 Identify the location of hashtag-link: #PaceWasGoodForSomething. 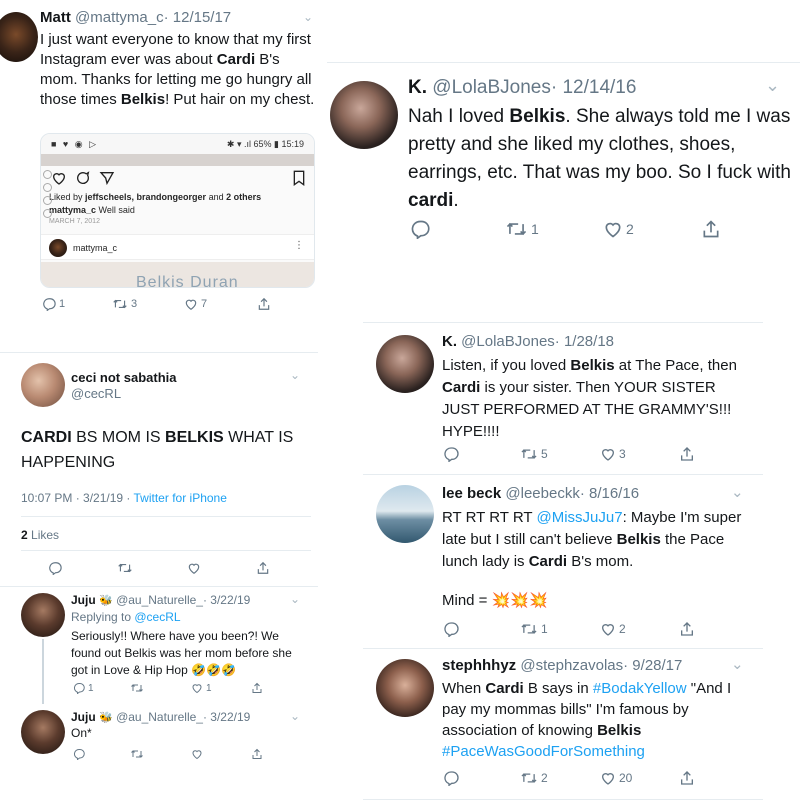
(543, 751).